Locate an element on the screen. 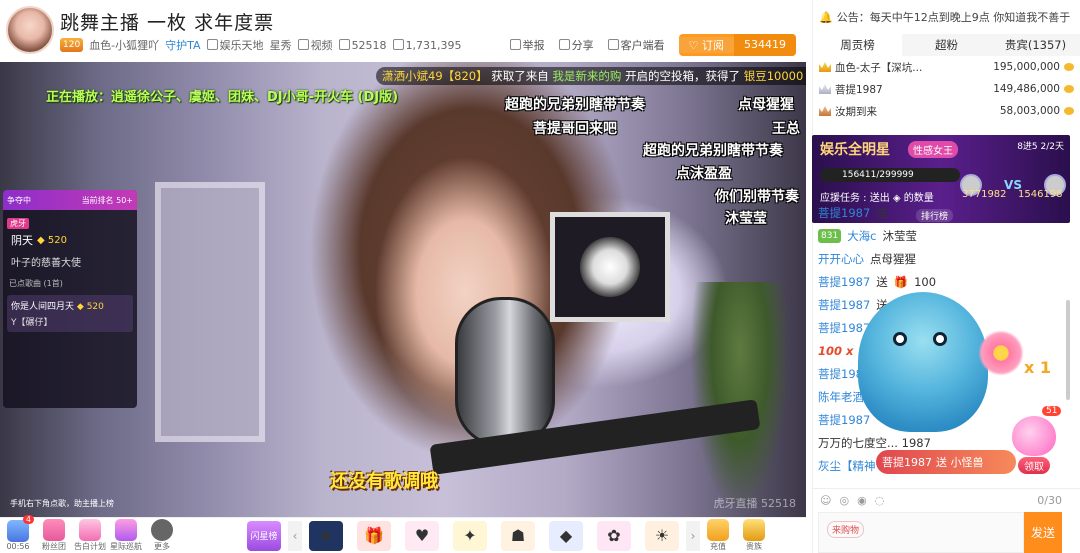 The height and width of the screenshot is (553, 1080). chat-line: 831 大海c 沐莹莹 is located at coordinates (946, 235).